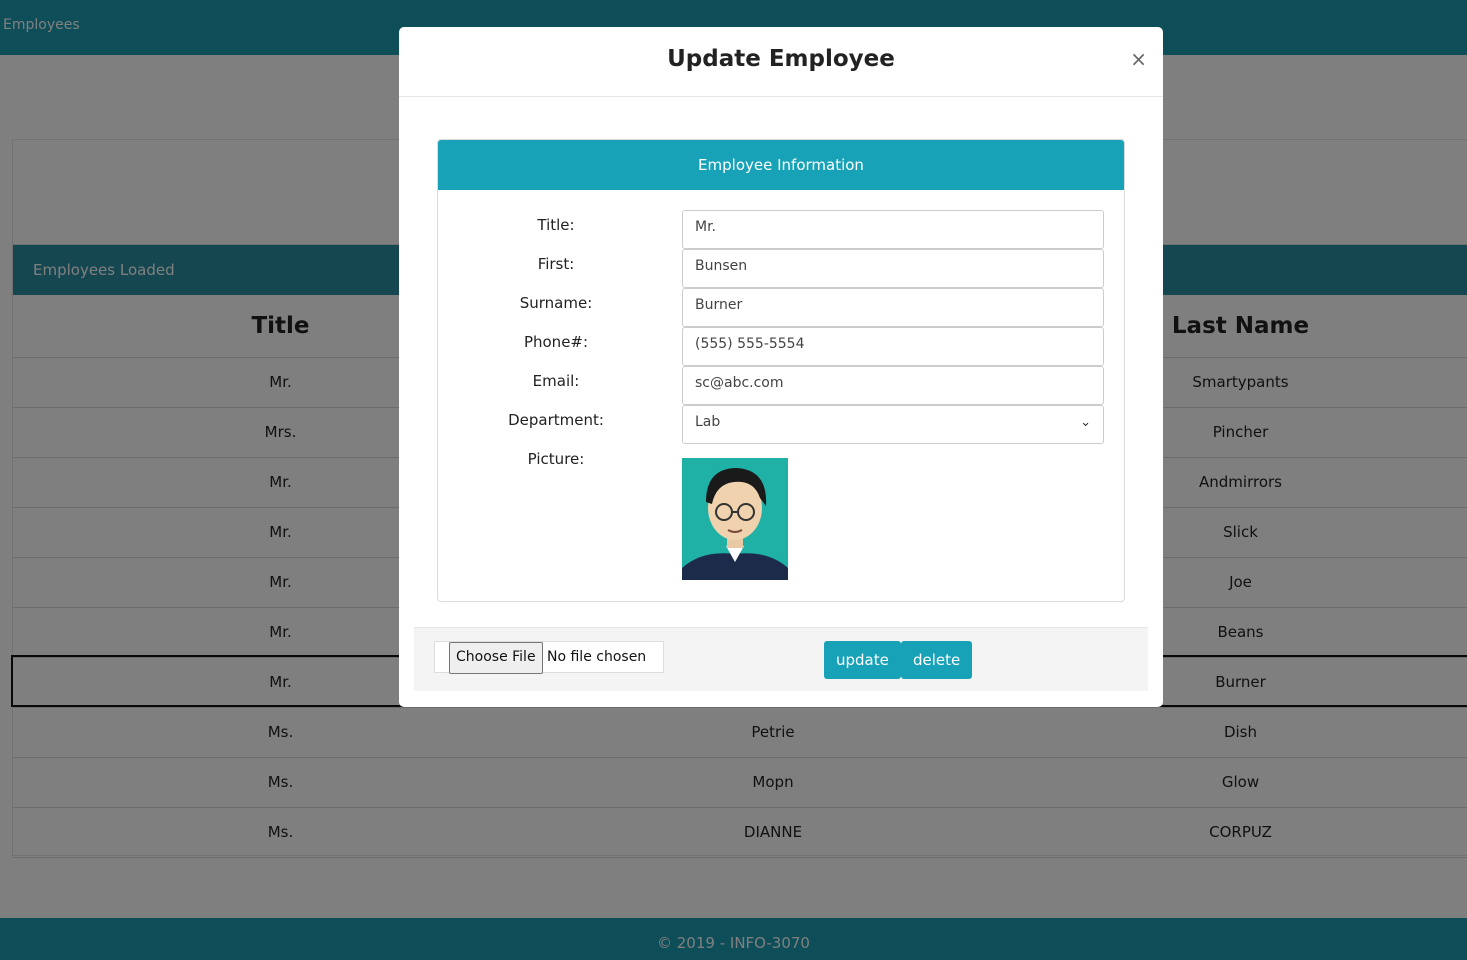 The height and width of the screenshot is (960, 1467). Describe the element at coordinates (862, 660) in the screenshot. I see `update-button: update` at that location.